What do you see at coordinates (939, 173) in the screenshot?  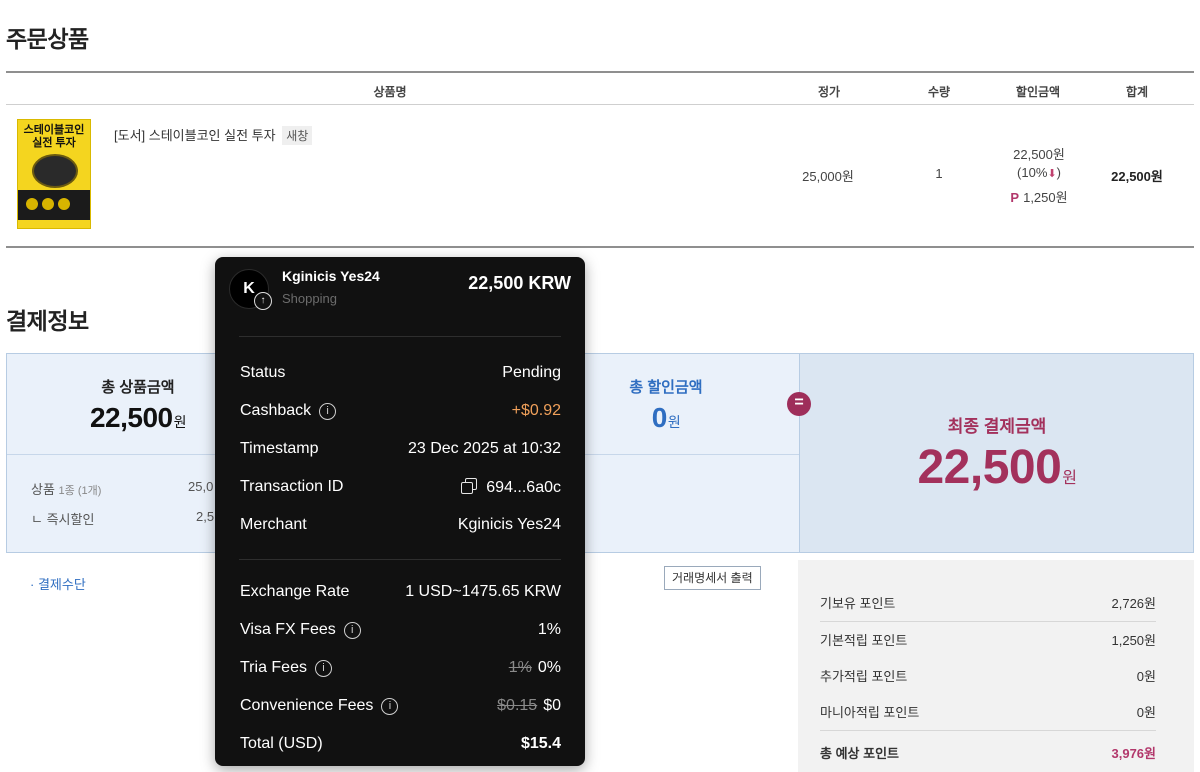 I see `quantity-value: 1` at bounding box center [939, 173].